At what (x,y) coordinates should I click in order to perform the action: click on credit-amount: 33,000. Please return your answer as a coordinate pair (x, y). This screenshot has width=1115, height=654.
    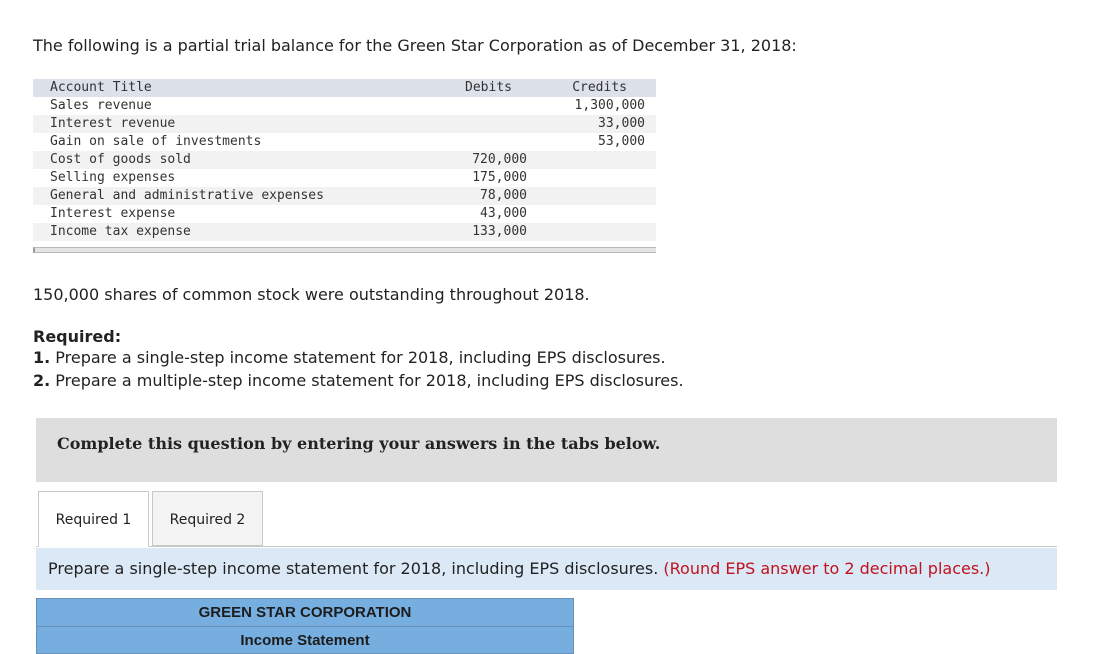
    Looking at the image, I should click on (621, 123).